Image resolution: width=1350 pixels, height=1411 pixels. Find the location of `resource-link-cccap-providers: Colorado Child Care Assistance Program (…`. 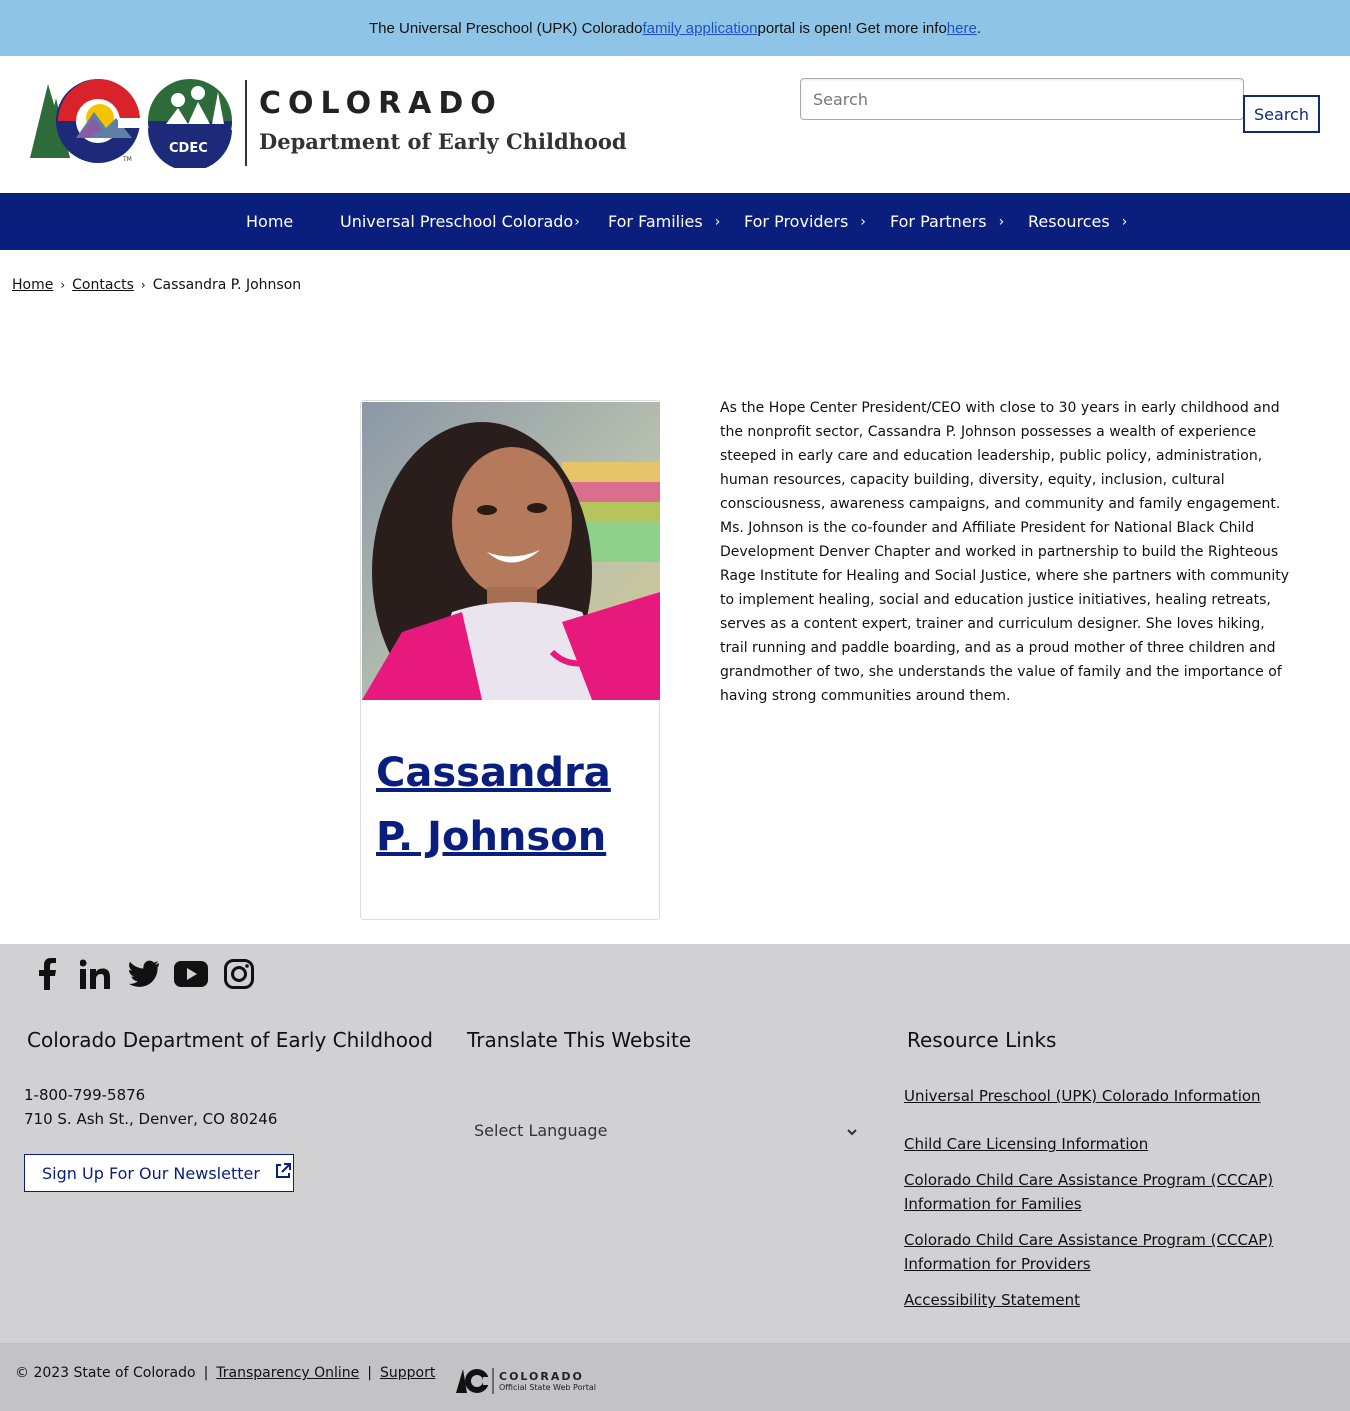

resource-link-cccap-providers: Colorado Child Care Assistance Program (… is located at coordinates (1094, 1252).